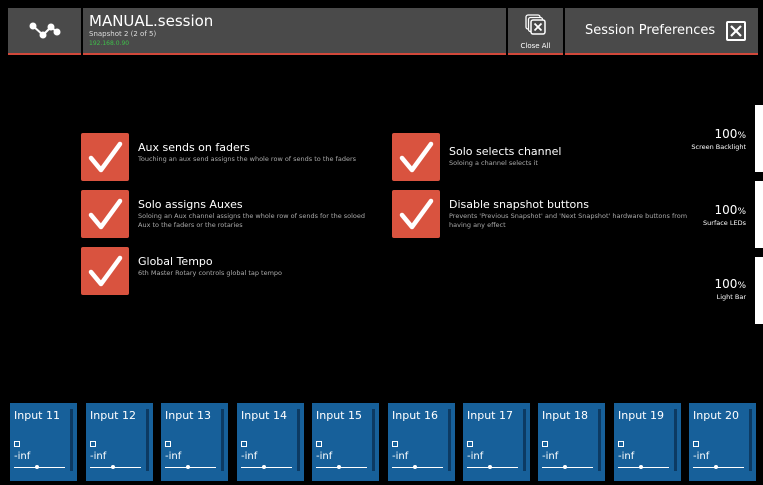 The width and height of the screenshot is (763, 485). Describe the element at coordinates (421, 442) in the screenshot. I see `channel-strip: Input 16 -inf` at that location.